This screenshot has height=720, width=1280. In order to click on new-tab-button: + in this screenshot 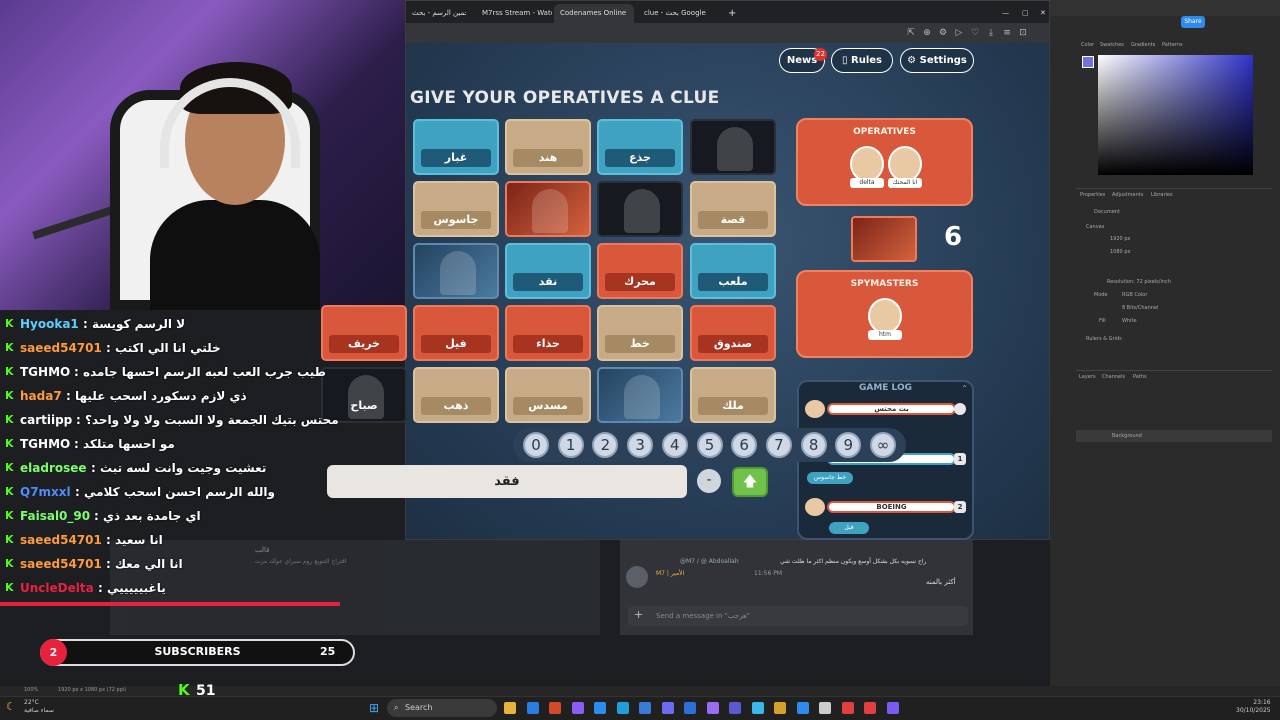, I will do `click(730, 13)`.